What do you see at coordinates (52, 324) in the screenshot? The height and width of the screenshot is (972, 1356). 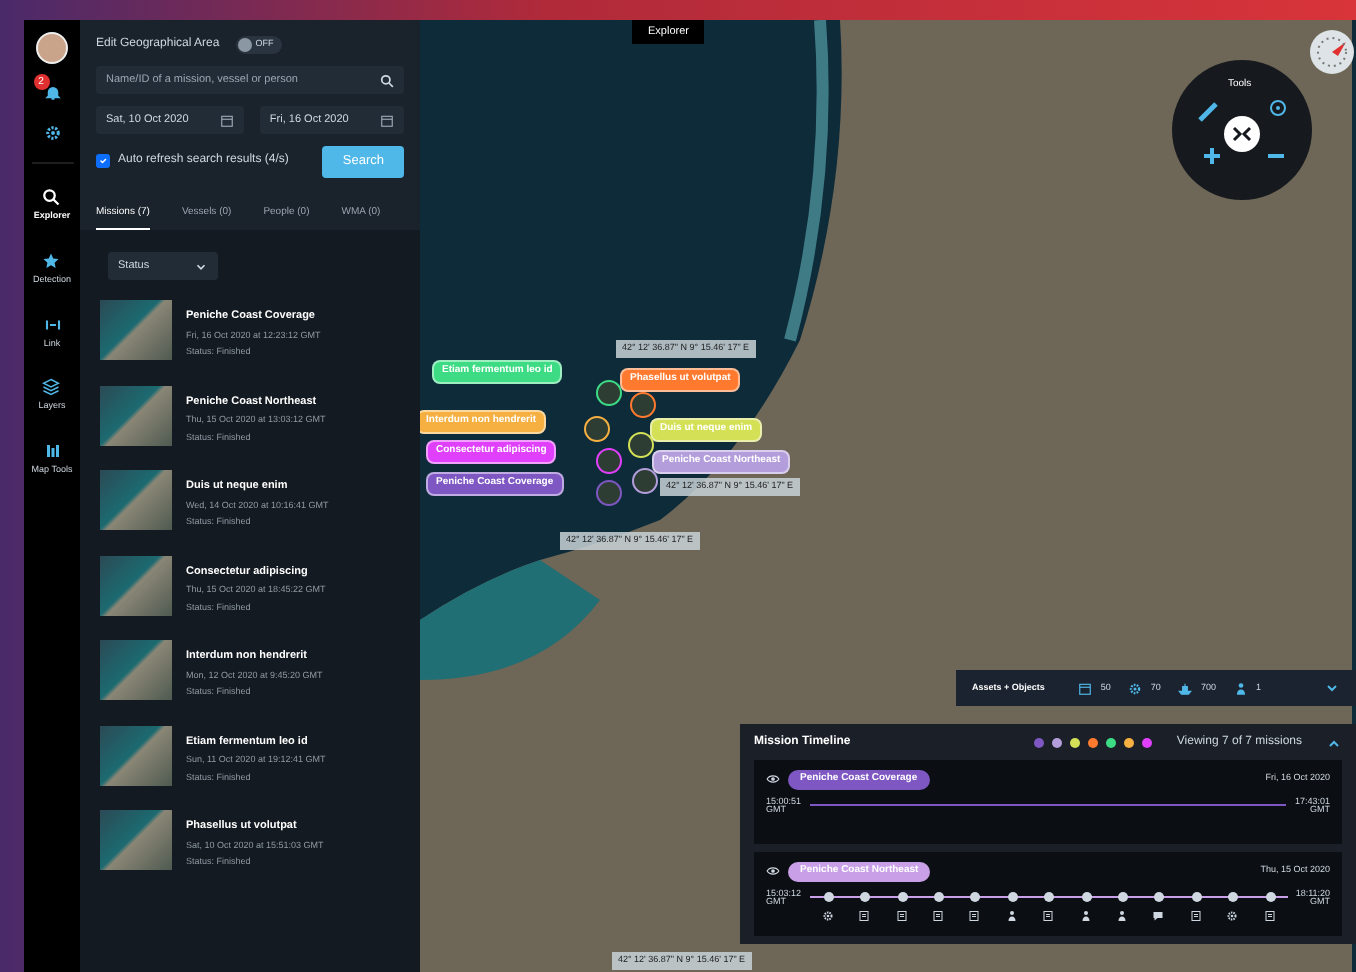 I see `bracket-icon` at bounding box center [52, 324].